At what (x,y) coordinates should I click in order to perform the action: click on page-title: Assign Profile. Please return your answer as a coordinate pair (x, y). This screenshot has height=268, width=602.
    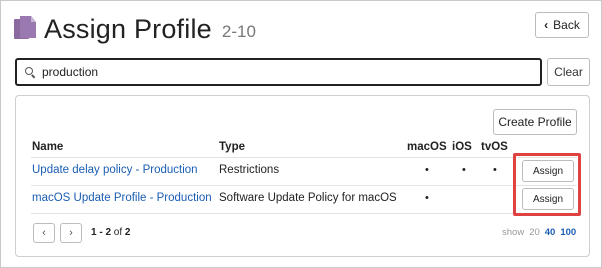
    Looking at the image, I should click on (128, 28).